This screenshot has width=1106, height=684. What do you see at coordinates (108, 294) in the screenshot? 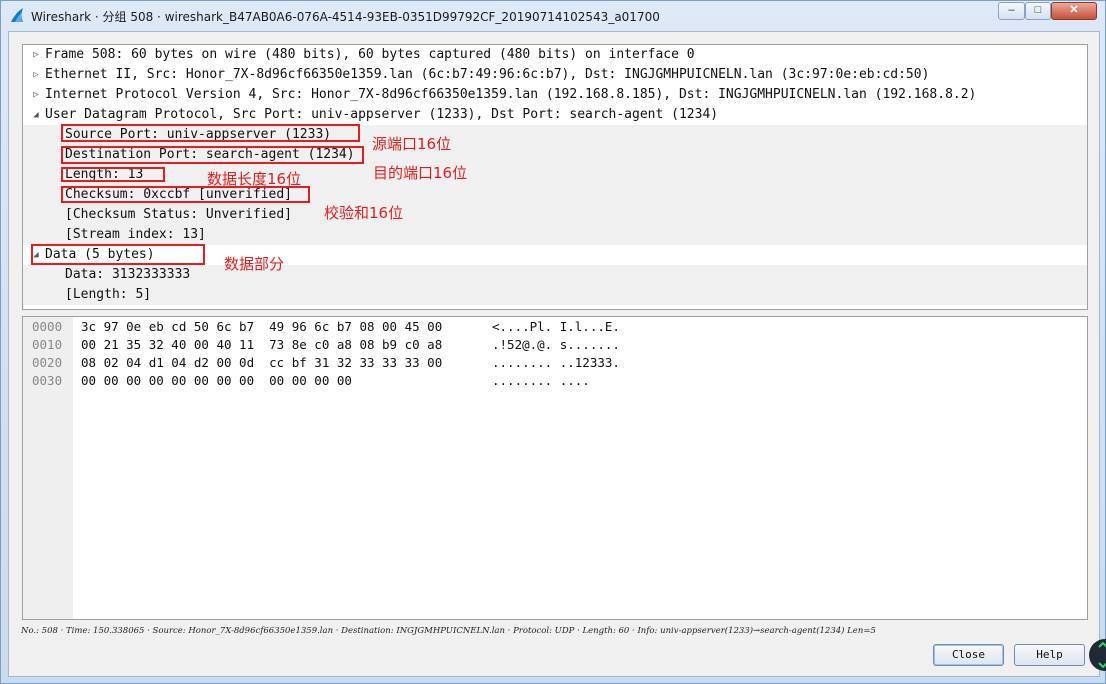
I see `tree-row-label: [Length: 5]` at bounding box center [108, 294].